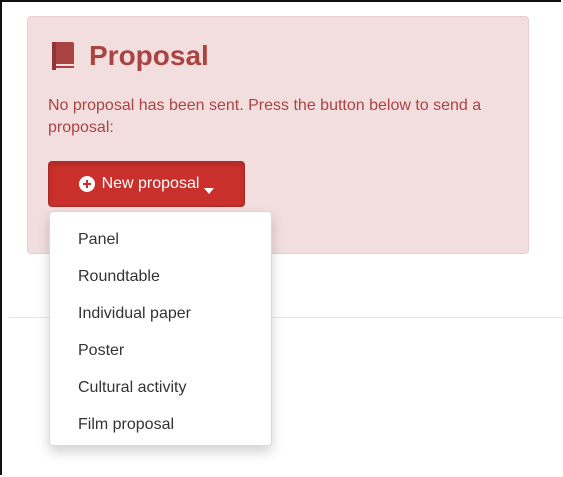 The width and height of the screenshot is (563, 477). I want to click on page-title: Proposal, so click(149, 55).